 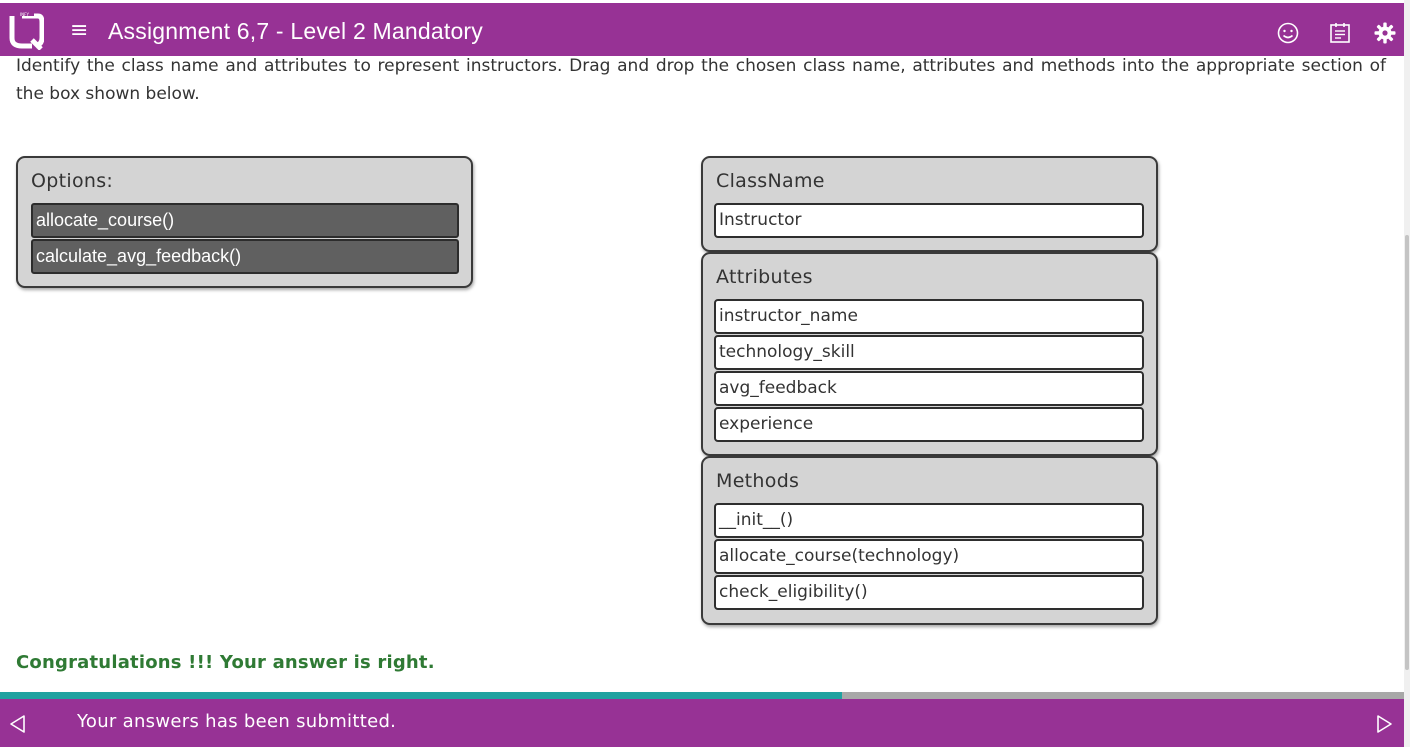 What do you see at coordinates (770, 181) in the screenshot?
I see `classname-title: ClassName` at bounding box center [770, 181].